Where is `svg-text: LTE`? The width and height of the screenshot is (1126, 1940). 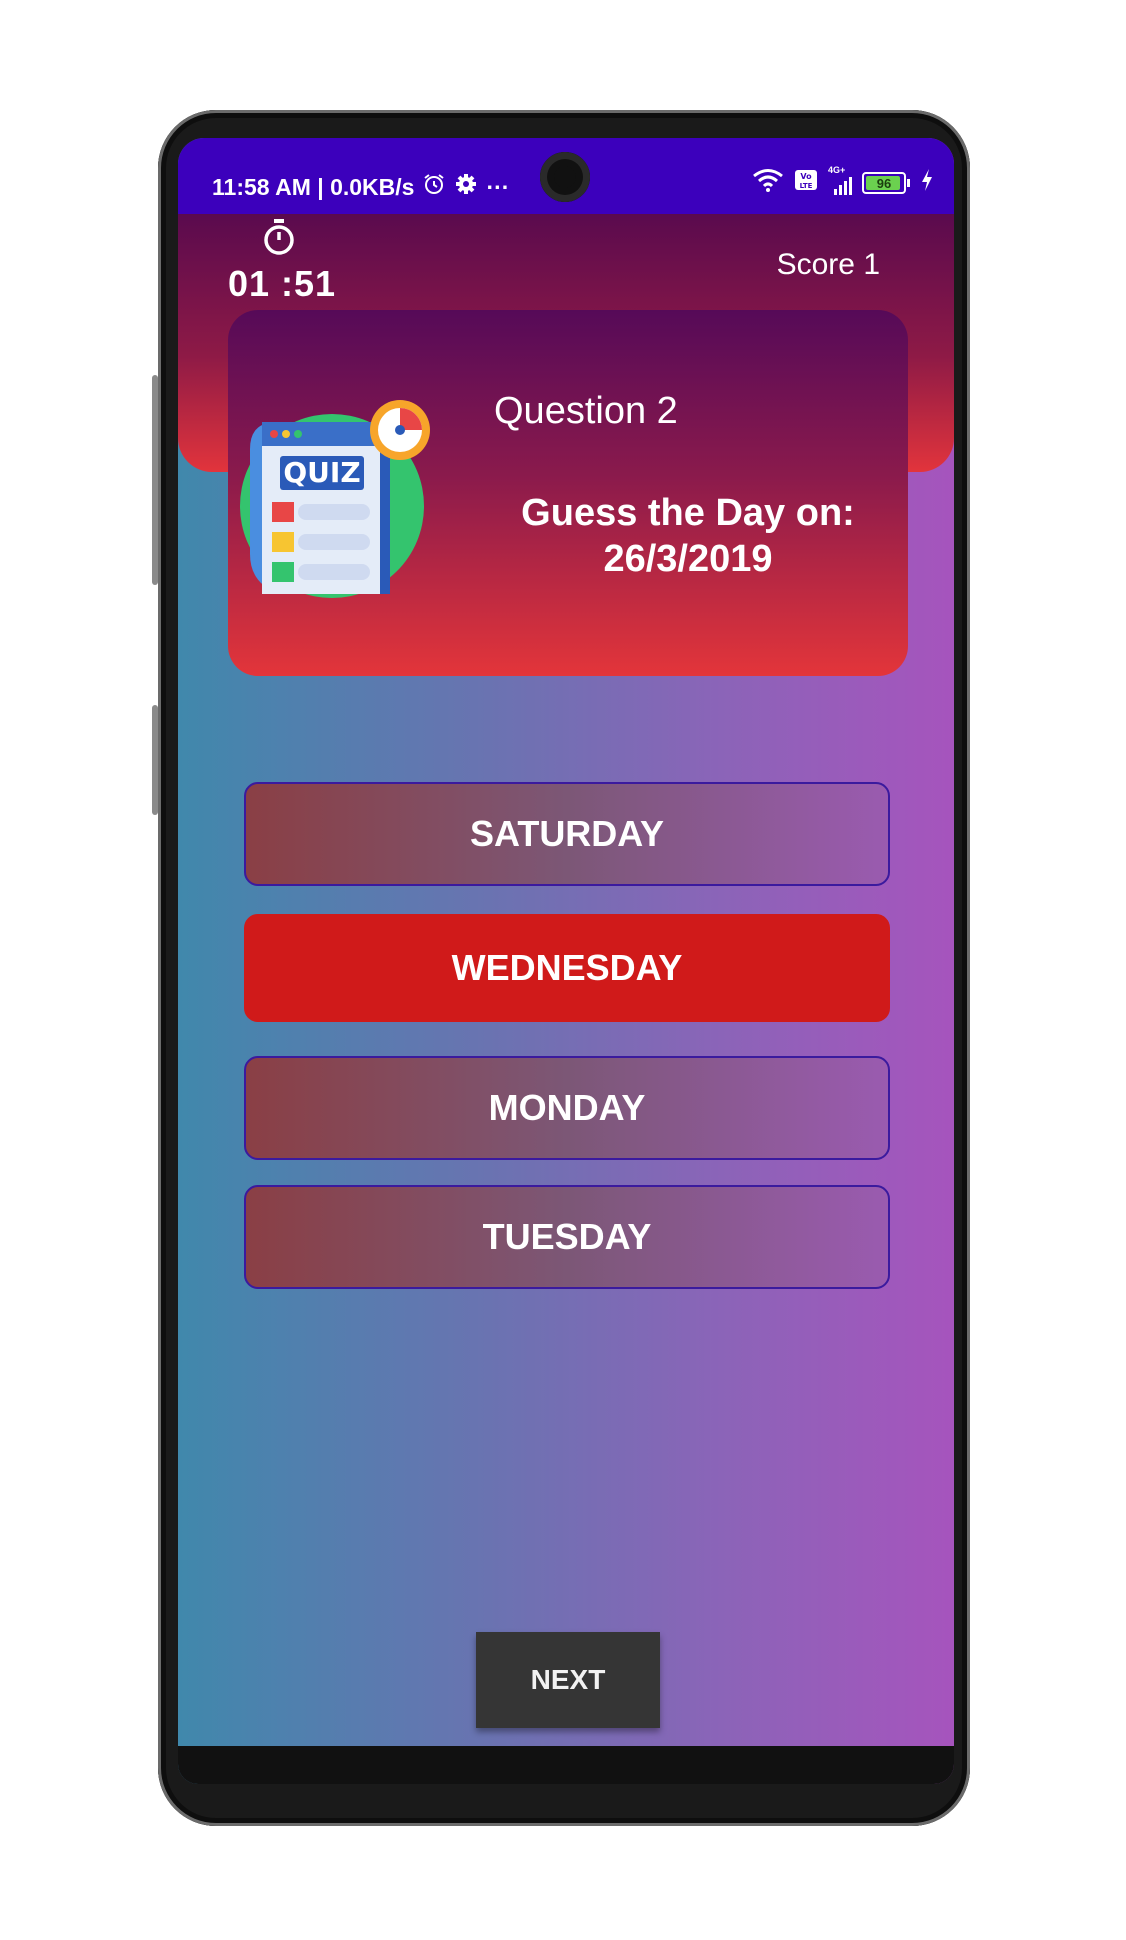 svg-text: LTE is located at coordinates (806, 186).